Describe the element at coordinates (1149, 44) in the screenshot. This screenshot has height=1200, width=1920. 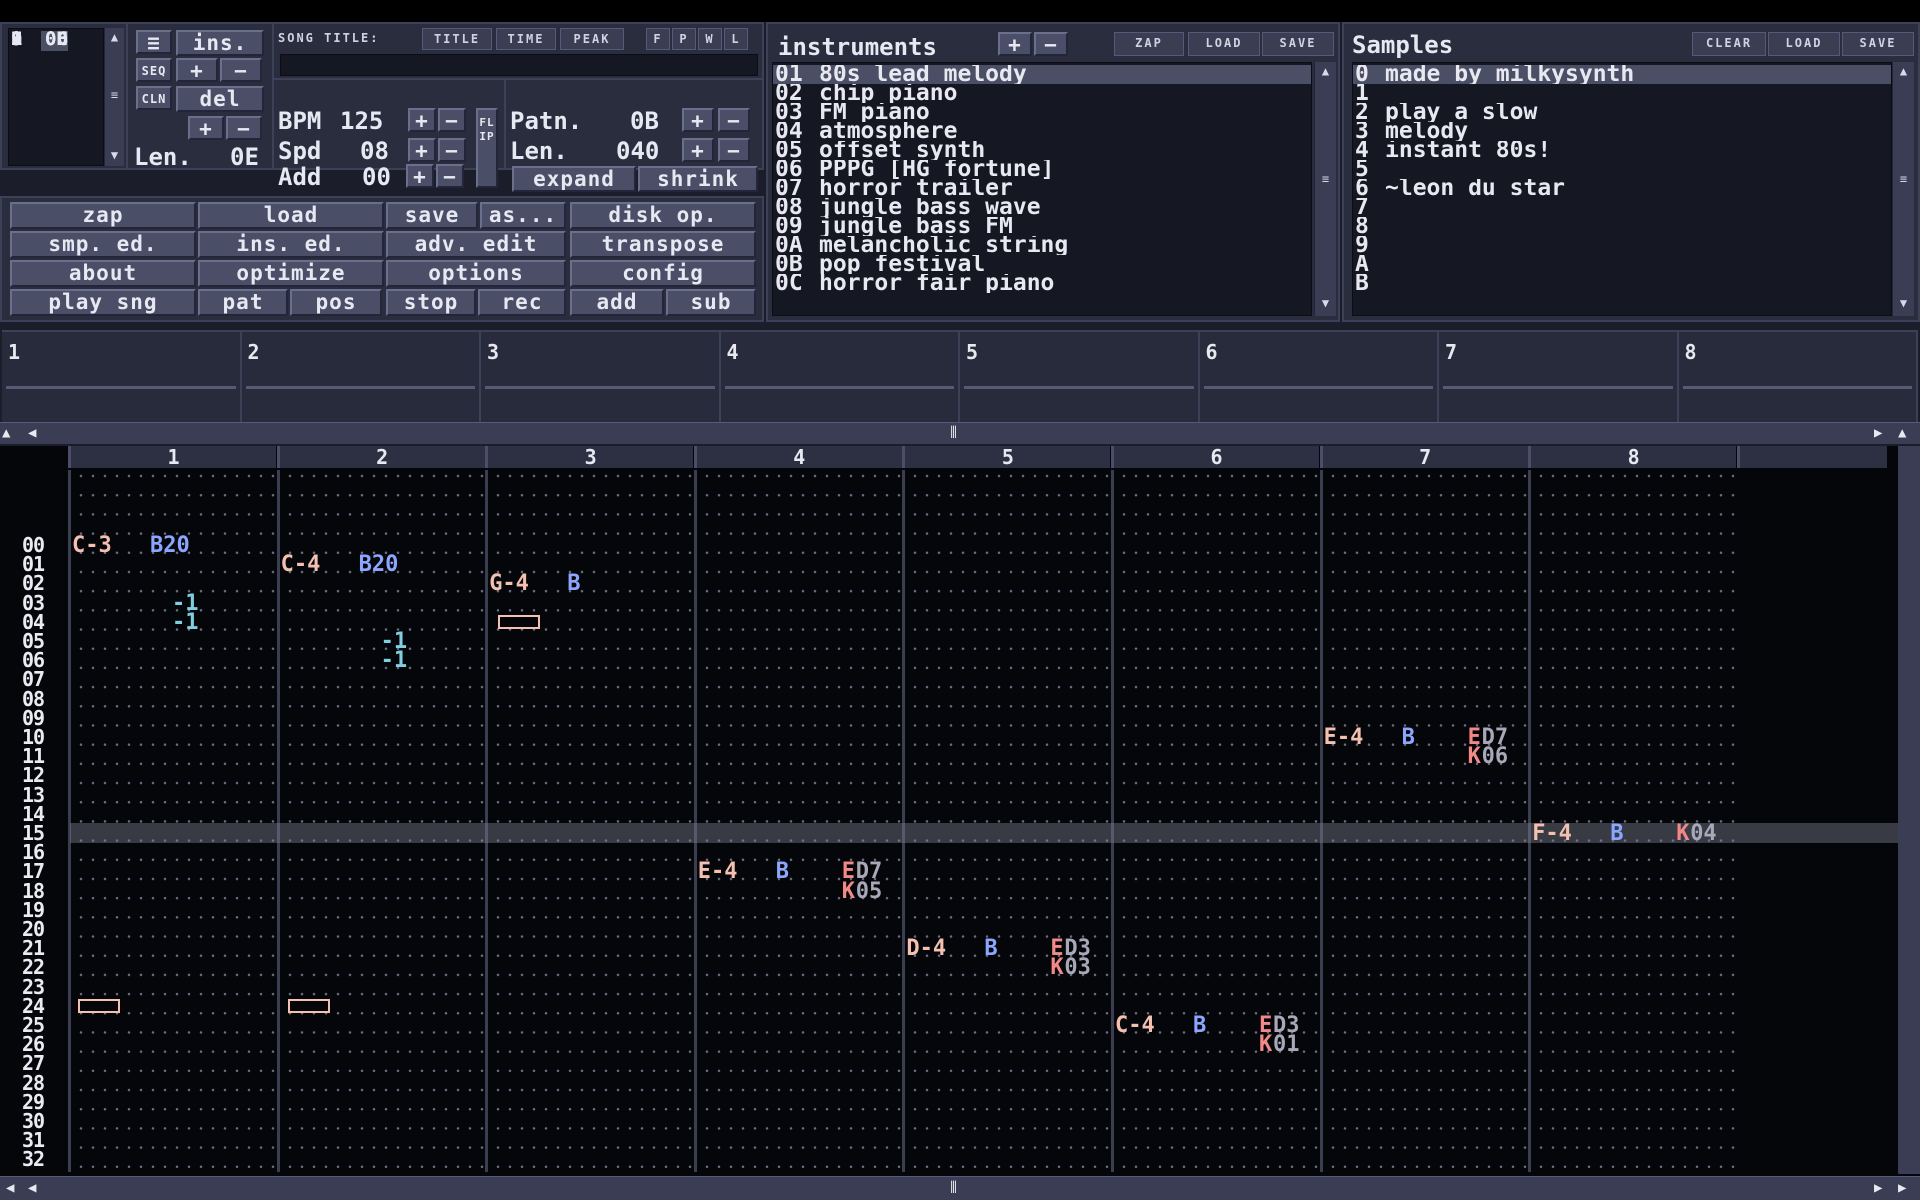
I see `instruments-zap-button: ZAP` at that location.